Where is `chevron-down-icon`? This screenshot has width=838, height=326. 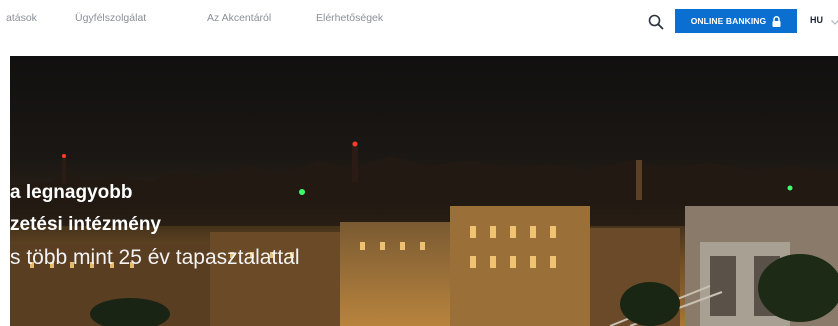
chevron-down-icon is located at coordinates (834, 19).